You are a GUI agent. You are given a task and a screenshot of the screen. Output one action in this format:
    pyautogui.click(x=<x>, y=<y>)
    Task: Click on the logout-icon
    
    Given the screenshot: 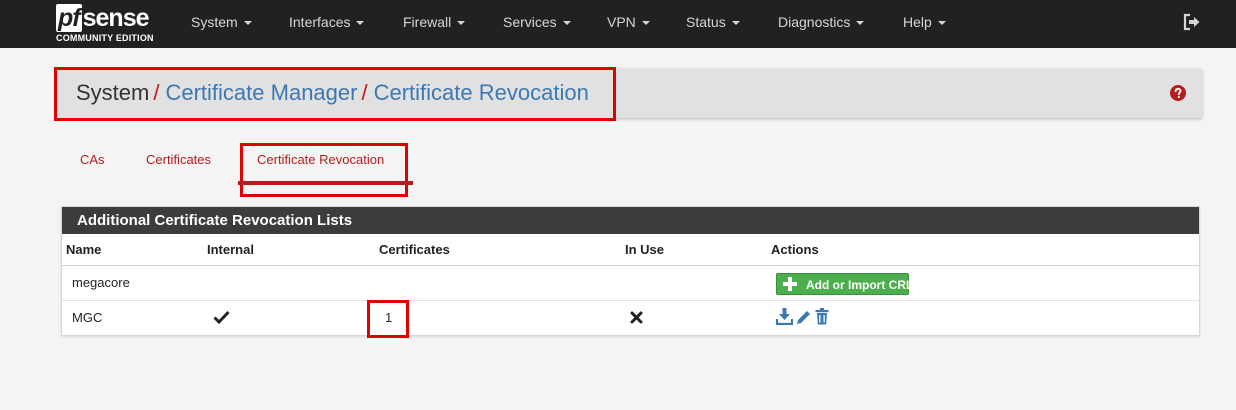 What is the action you would take?
    pyautogui.click(x=1192, y=22)
    